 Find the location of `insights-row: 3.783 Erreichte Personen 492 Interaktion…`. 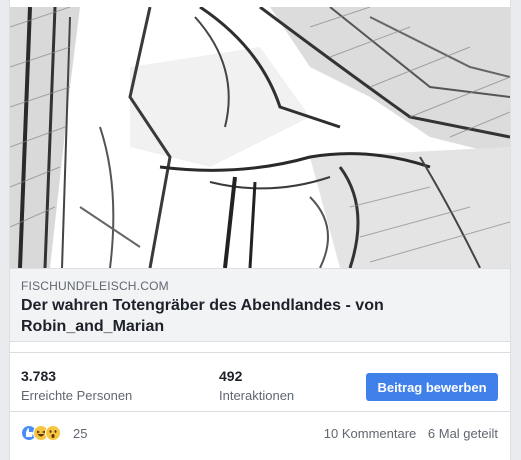

insights-row: 3.783 Erreichte Personen 492 Interaktion… is located at coordinates (260, 382).